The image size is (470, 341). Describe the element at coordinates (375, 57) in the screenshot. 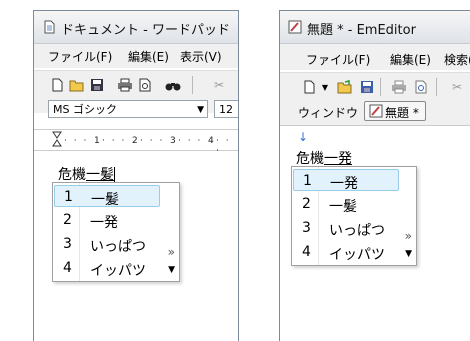

I see `emeditor-menubar: ファイル(F) 編集(E) 検索(` at that location.